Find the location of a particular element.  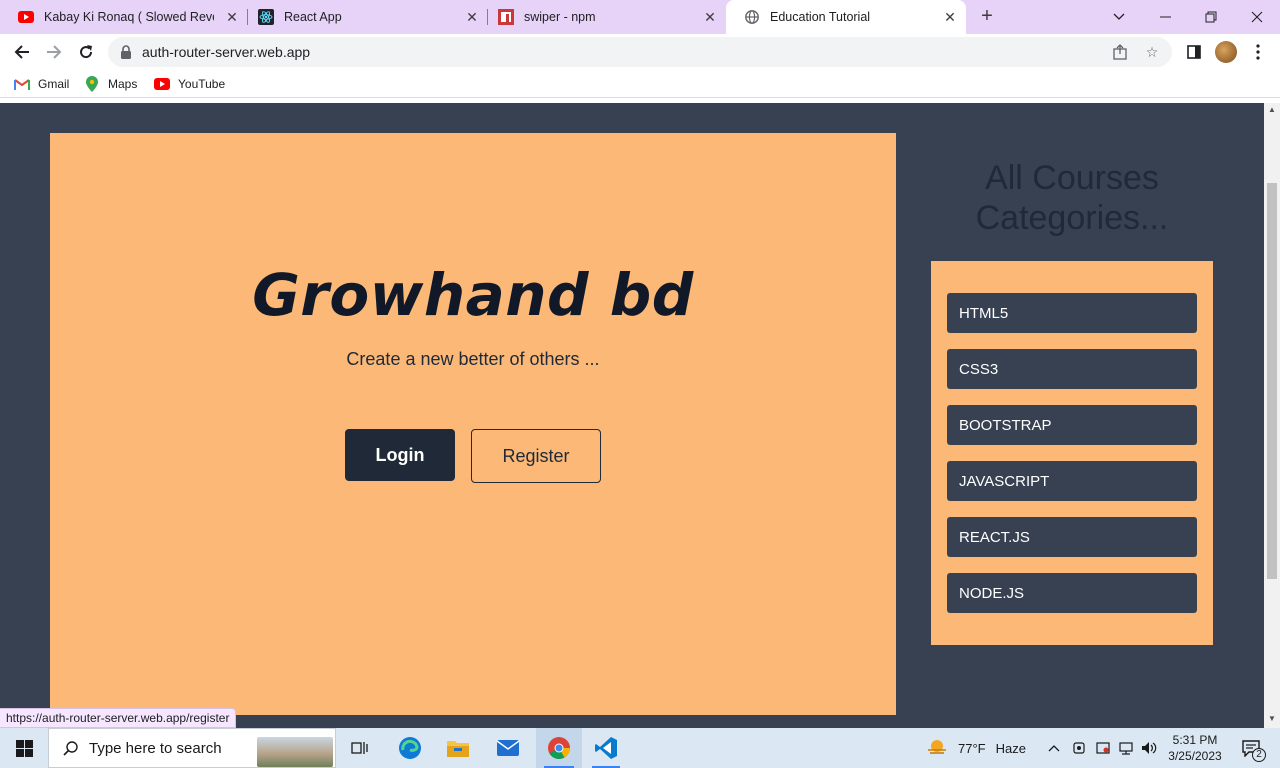

address-bar: auth-router-server.web.app ☆ is located at coordinates (640, 52).